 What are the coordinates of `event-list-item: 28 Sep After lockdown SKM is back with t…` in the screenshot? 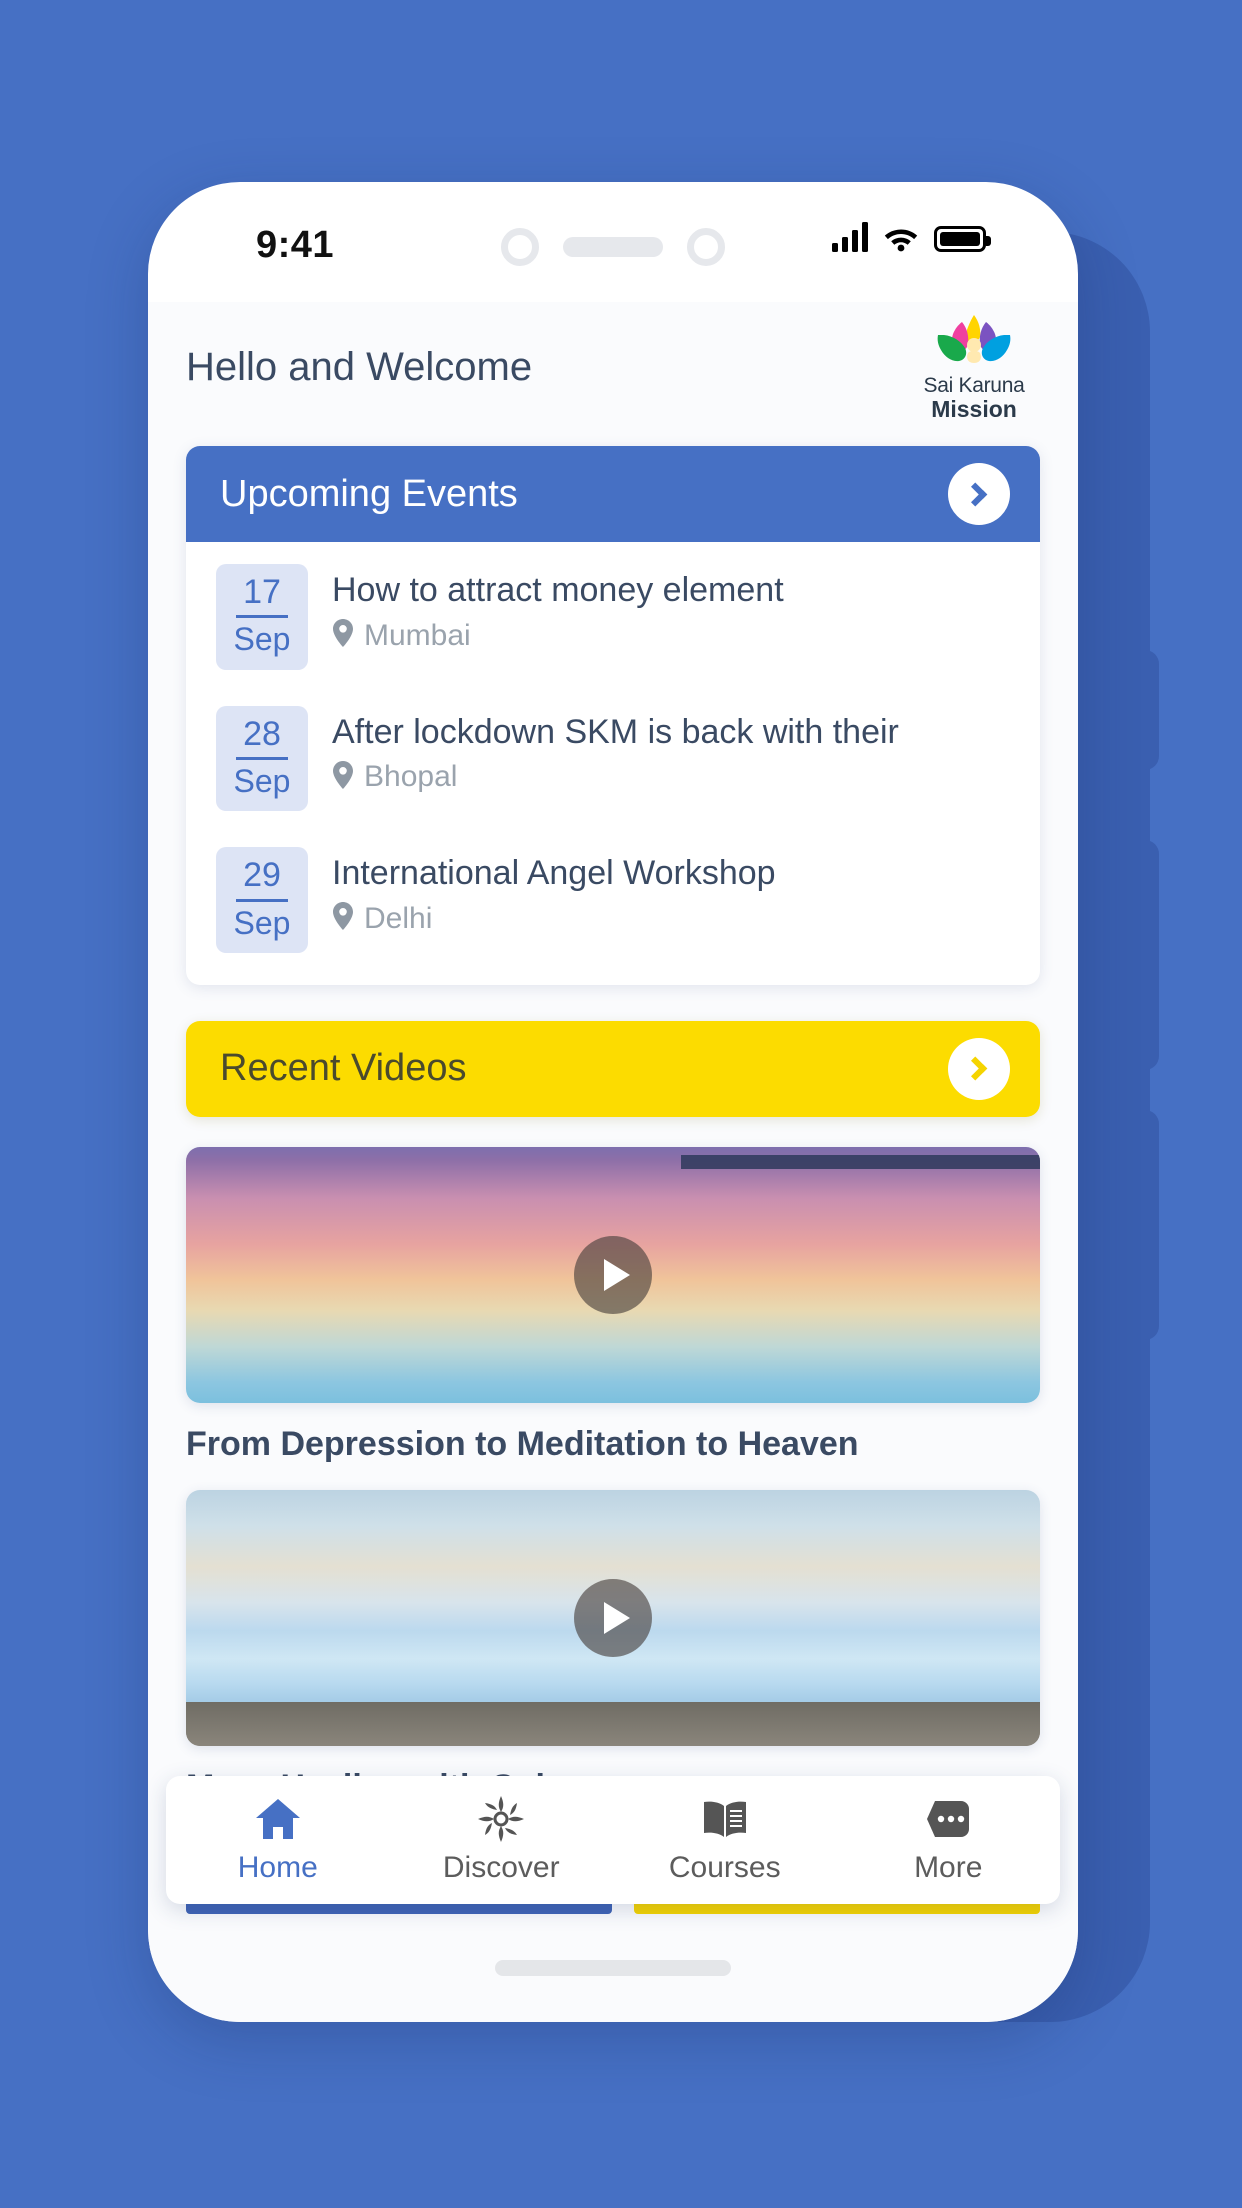 It's located at (613, 759).